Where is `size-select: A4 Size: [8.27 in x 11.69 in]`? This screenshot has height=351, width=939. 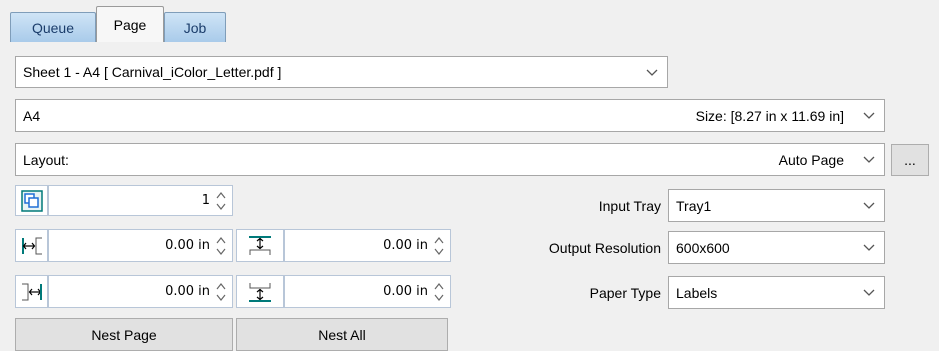
size-select: A4 Size: [8.27 in x 11.69 in] is located at coordinates (450, 115).